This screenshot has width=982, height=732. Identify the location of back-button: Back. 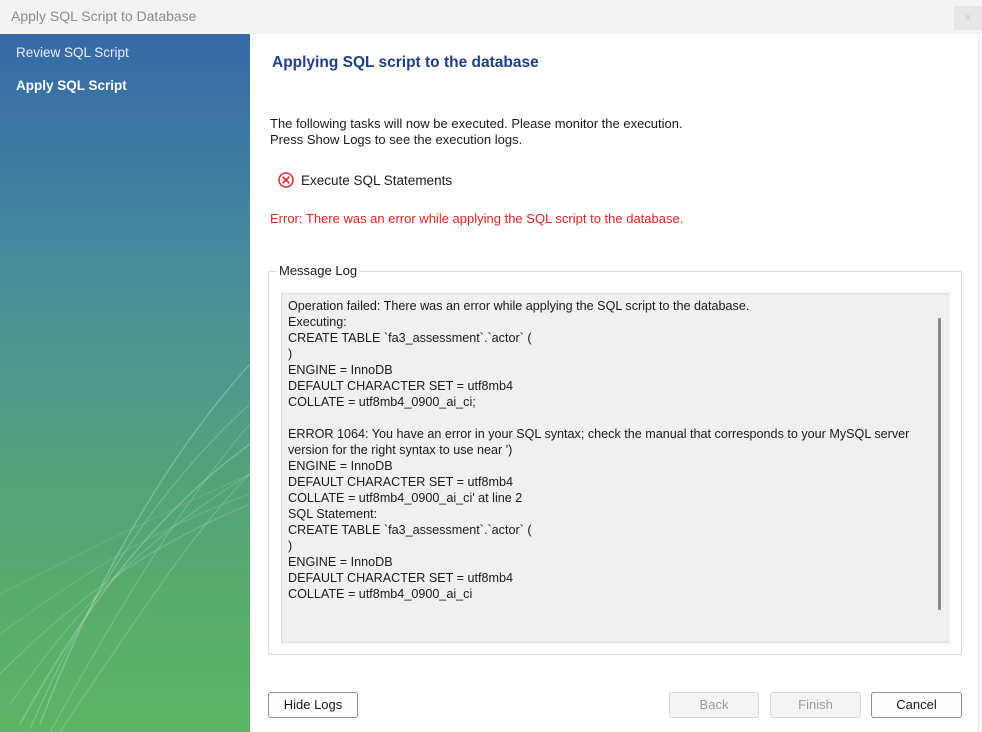
(714, 705).